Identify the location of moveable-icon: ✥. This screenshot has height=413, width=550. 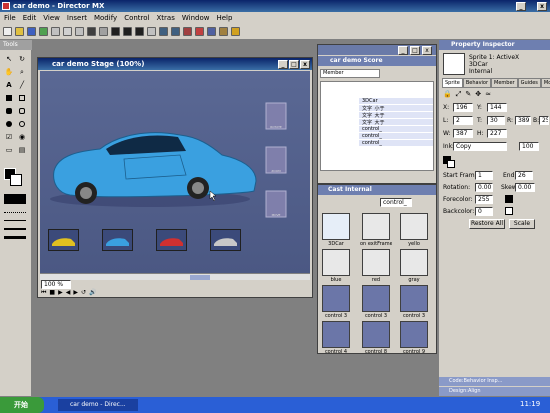
(478, 94).